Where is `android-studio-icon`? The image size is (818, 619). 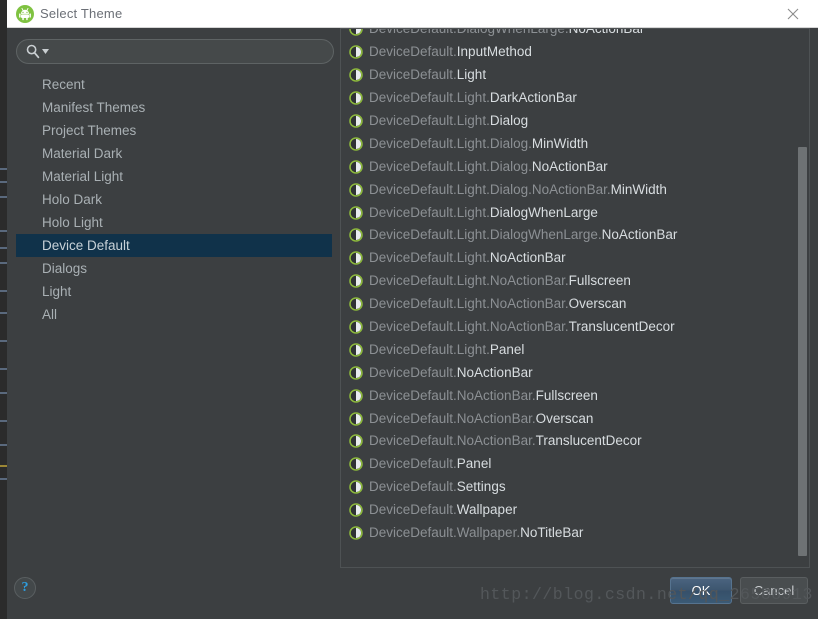 android-studio-icon is located at coordinates (25, 14).